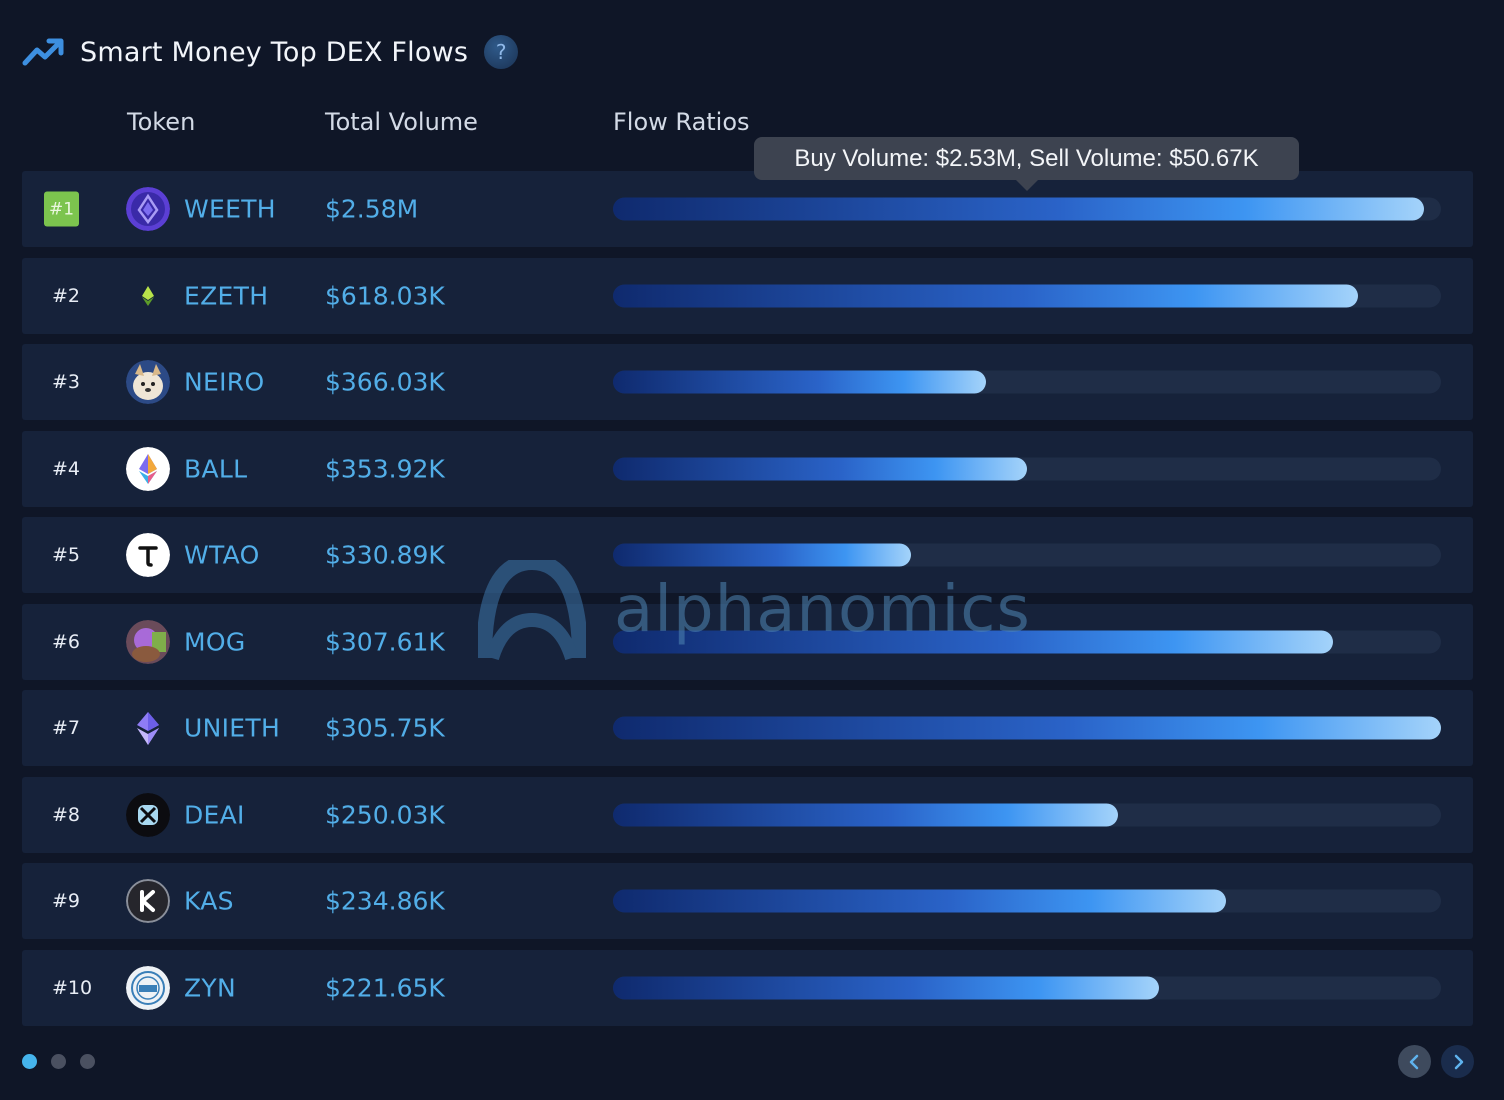 The height and width of the screenshot is (1100, 1504). Describe the element at coordinates (210, 987) in the screenshot. I see `token-symbol: ZYN` at that location.